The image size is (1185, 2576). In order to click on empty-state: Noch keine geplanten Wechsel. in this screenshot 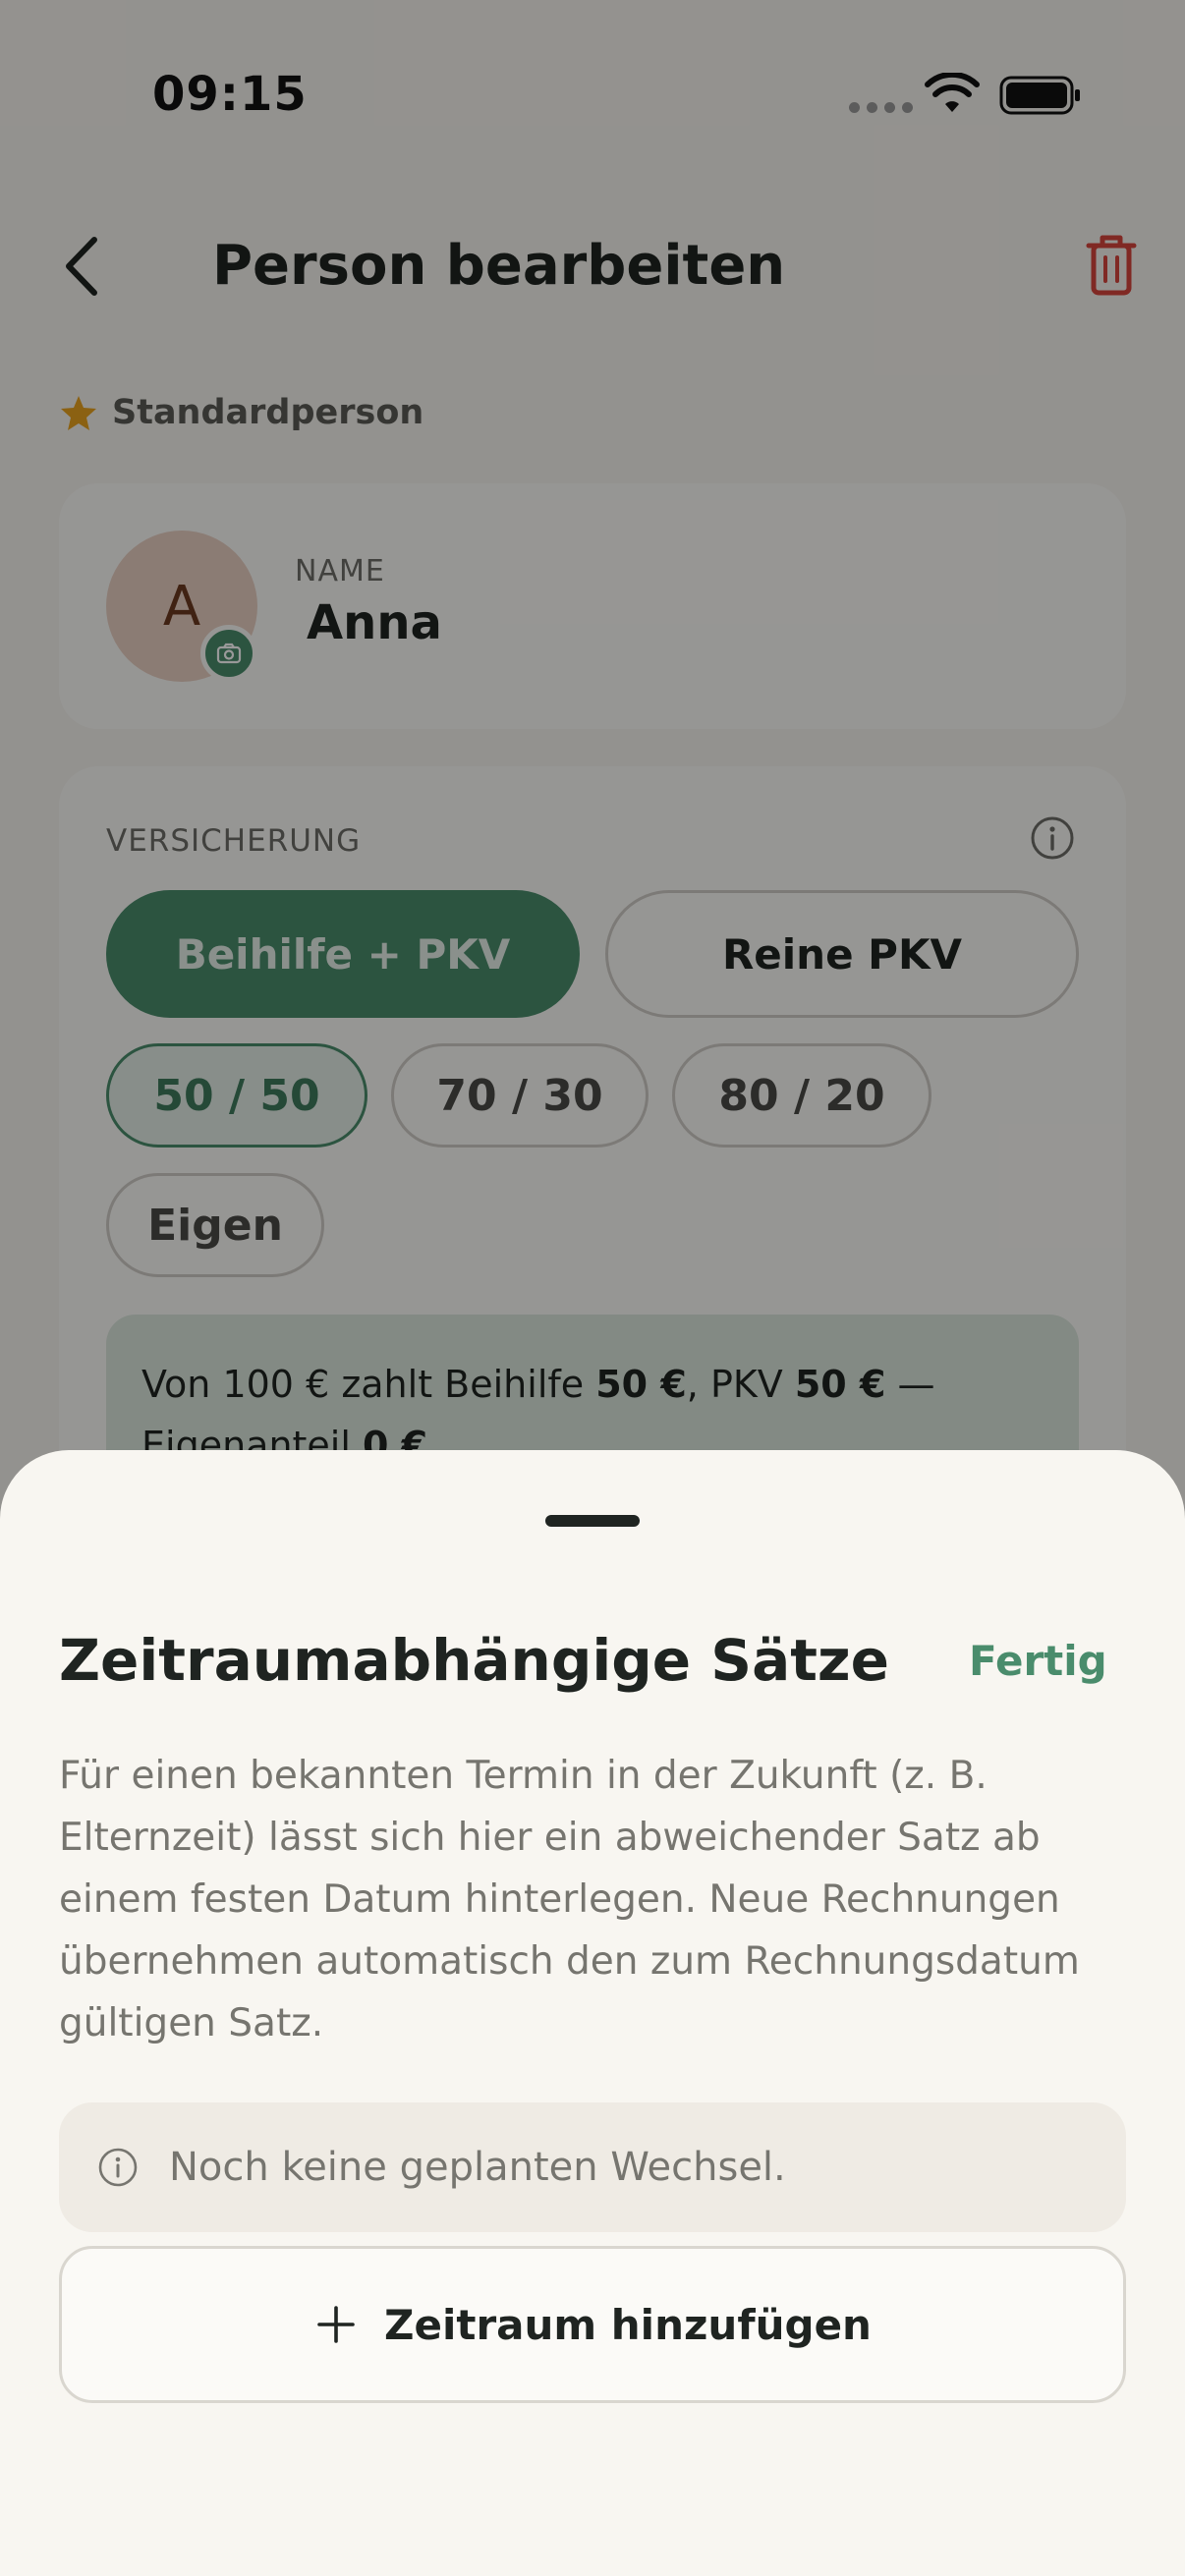, I will do `click(592, 2167)`.